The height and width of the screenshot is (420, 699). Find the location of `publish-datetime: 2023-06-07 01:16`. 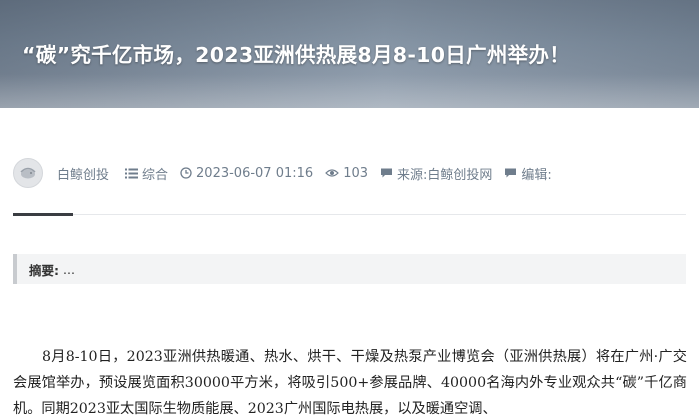

publish-datetime: 2023-06-07 01:16 is located at coordinates (255, 173).